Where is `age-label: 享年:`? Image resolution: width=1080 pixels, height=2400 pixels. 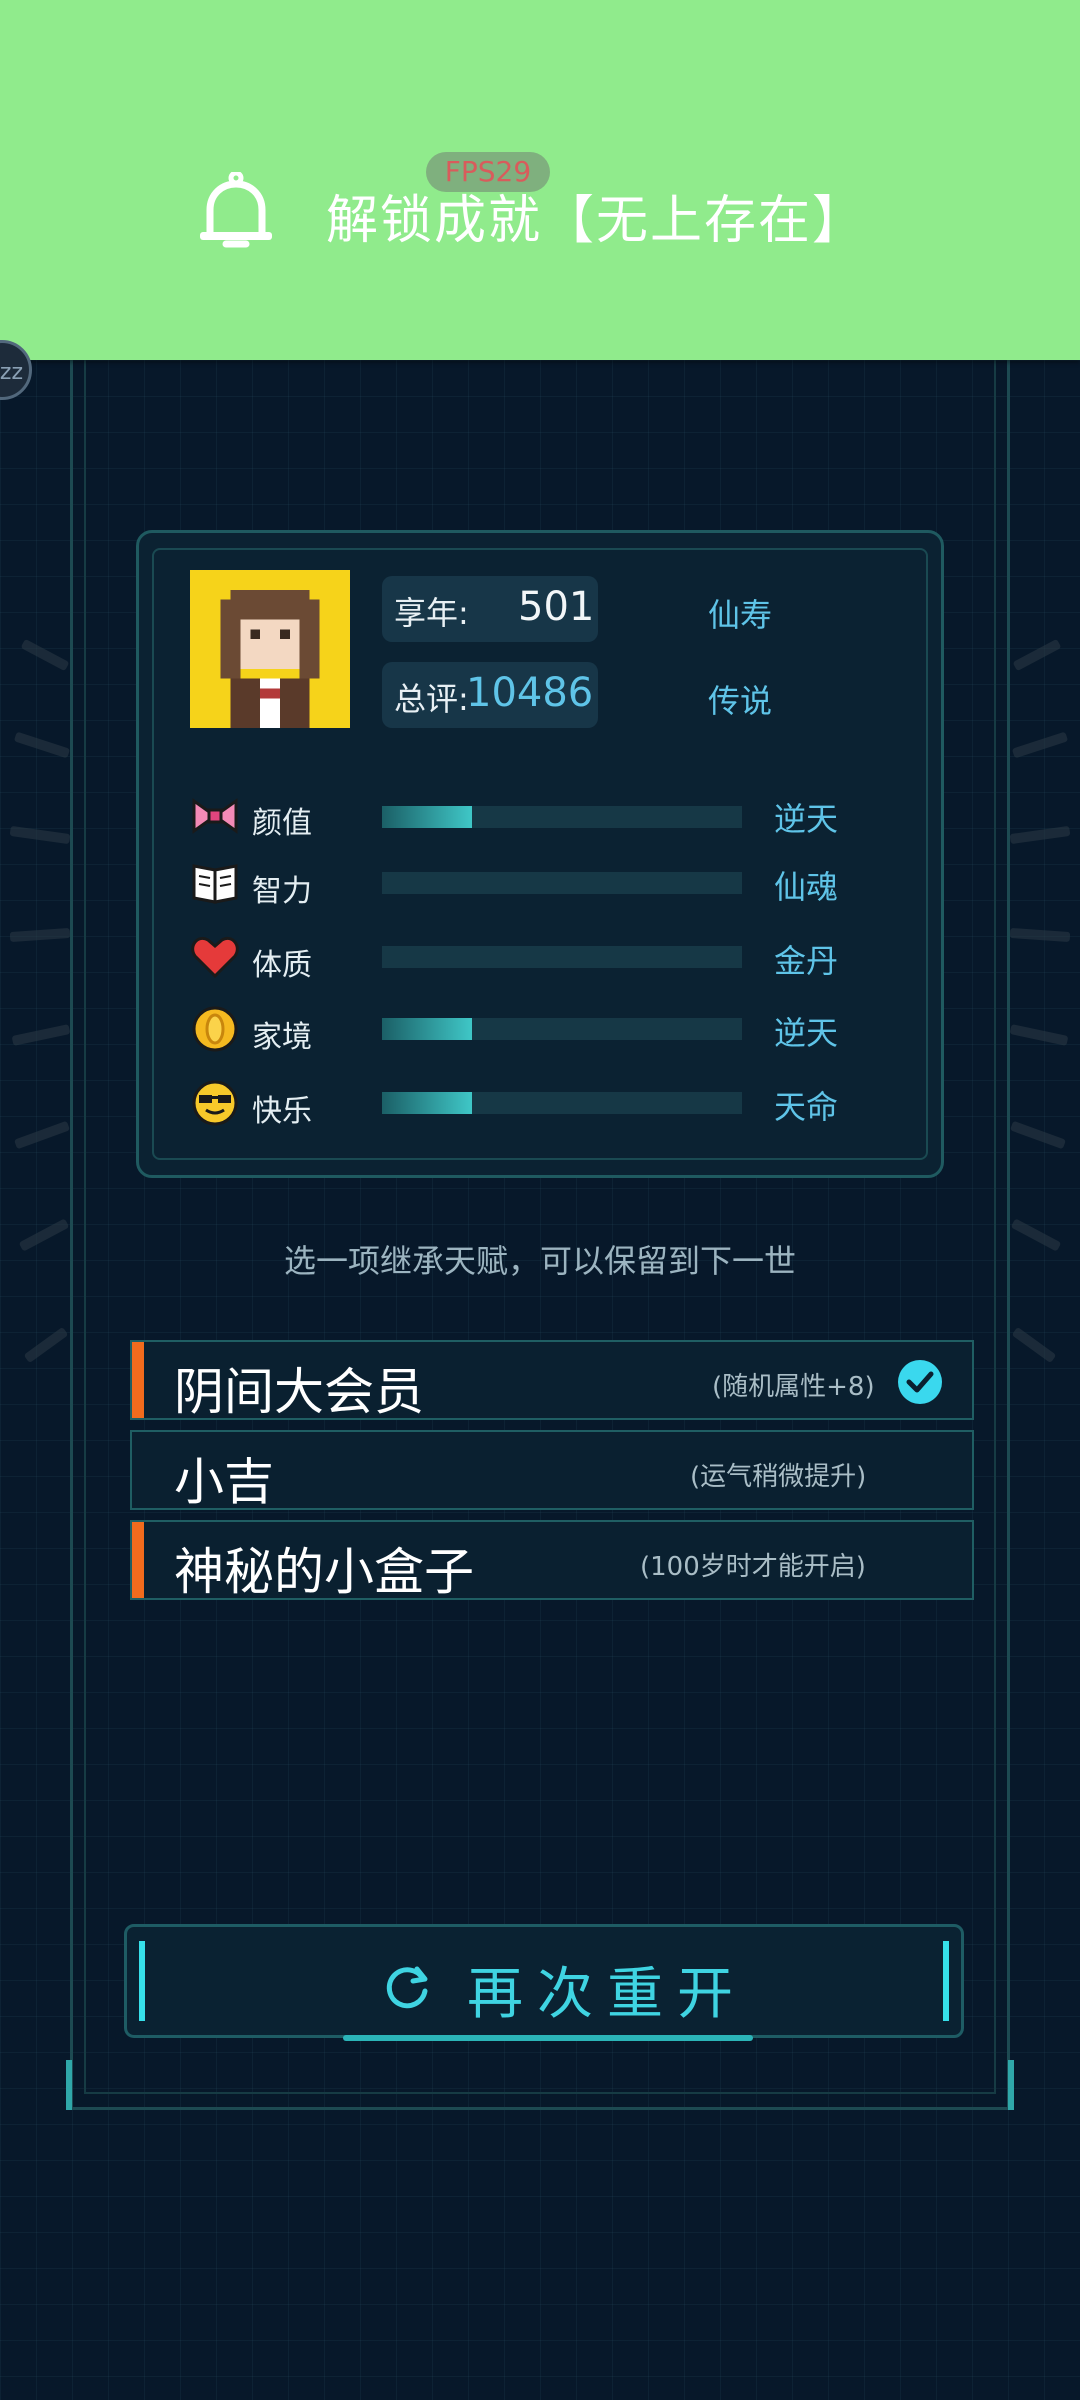
age-label: 享年: is located at coordinates (431, 613).